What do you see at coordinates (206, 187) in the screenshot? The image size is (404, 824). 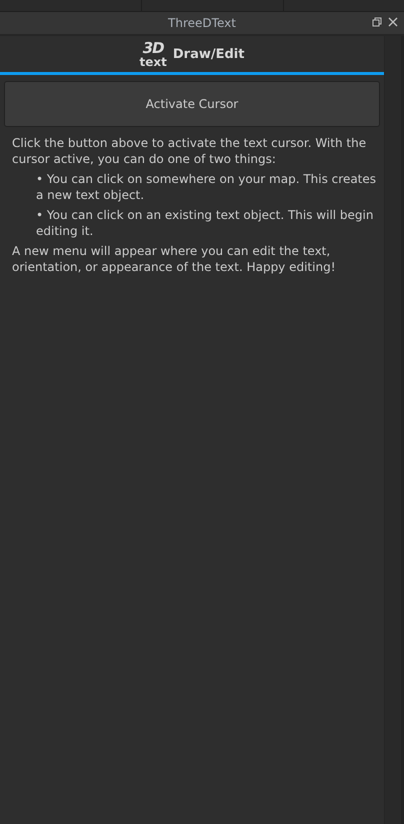 I see `bullet-text: • You can click on somewhere on your map. This creates a new text object.` at bounding box center [206, 187].